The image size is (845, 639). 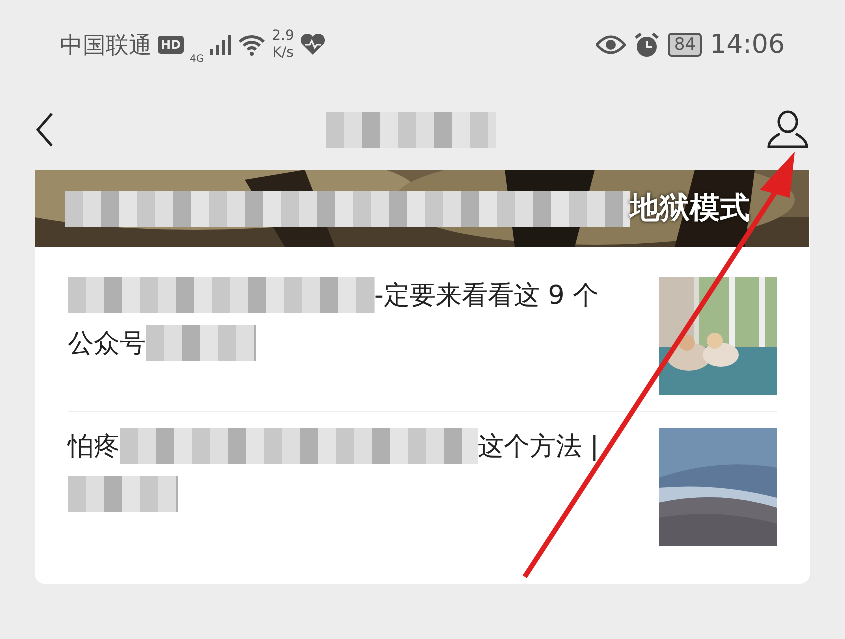 What do you see at coordinates (685, 45) in the screenshot?
I see `battery-level: 84` at bounding box center [685, 45].